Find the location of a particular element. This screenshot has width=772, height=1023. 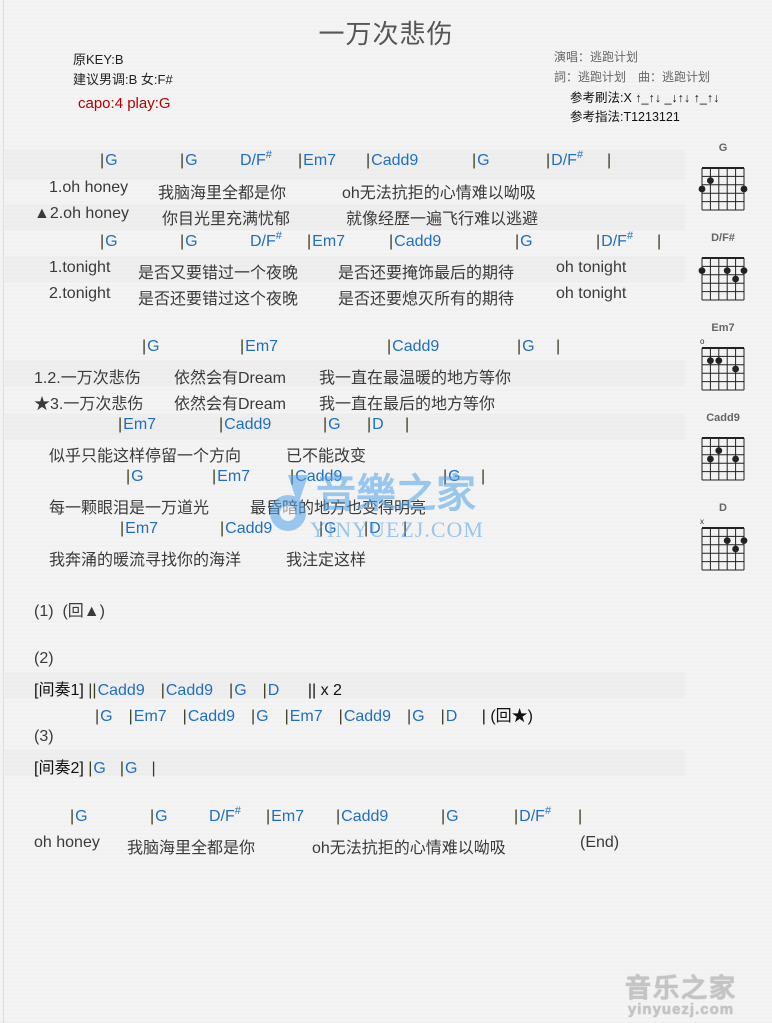

chord: |D/F# is located at coordinates (565, 159).